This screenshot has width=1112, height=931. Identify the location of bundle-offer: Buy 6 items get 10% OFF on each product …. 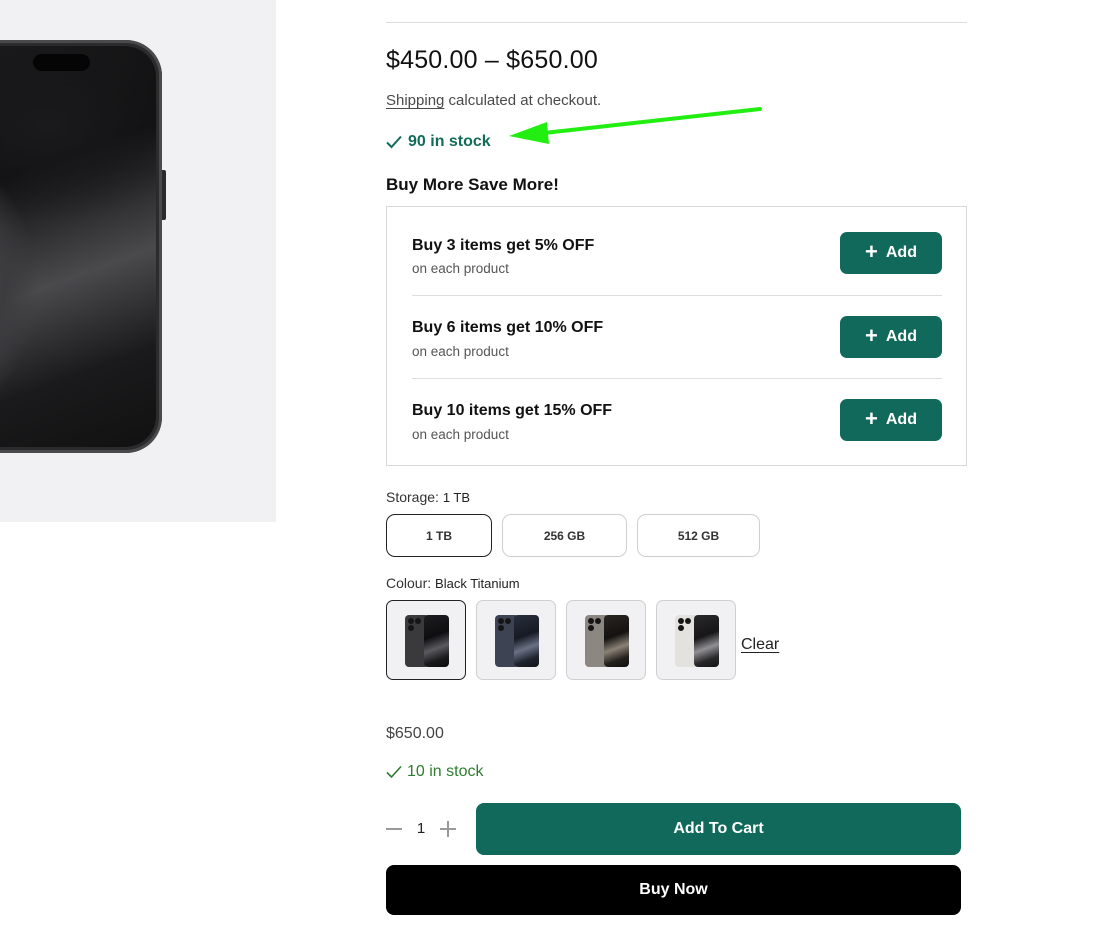
(677, 336).